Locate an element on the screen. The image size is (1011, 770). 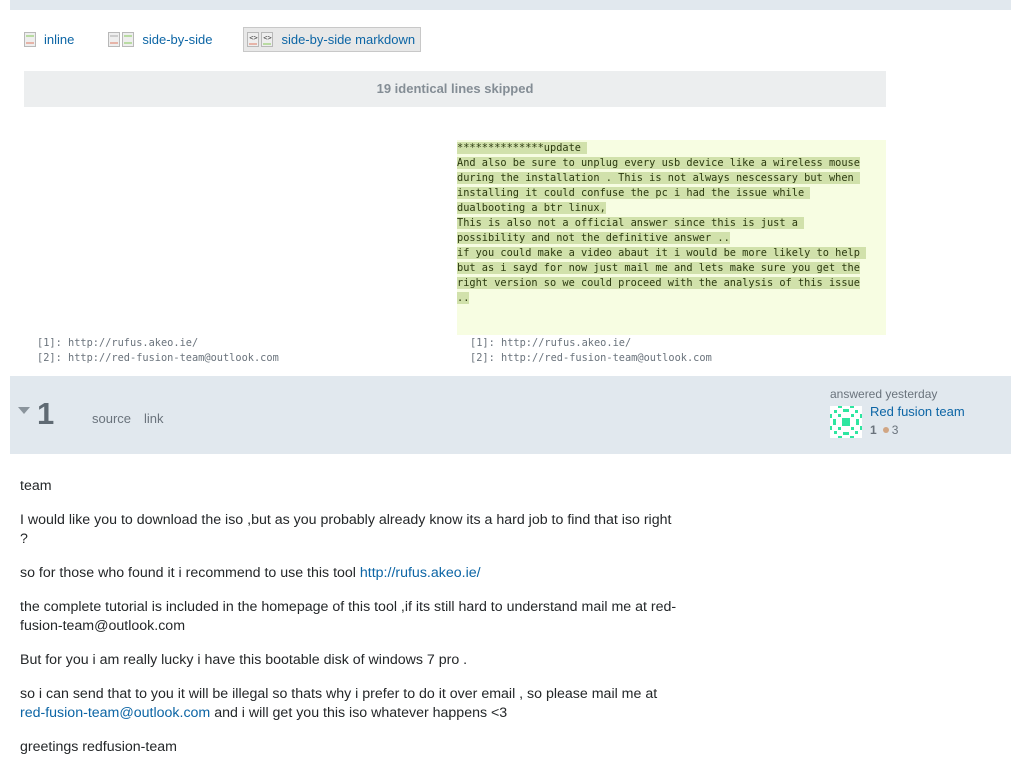
skipped-count: 19 is located at coordinates (384, 88).